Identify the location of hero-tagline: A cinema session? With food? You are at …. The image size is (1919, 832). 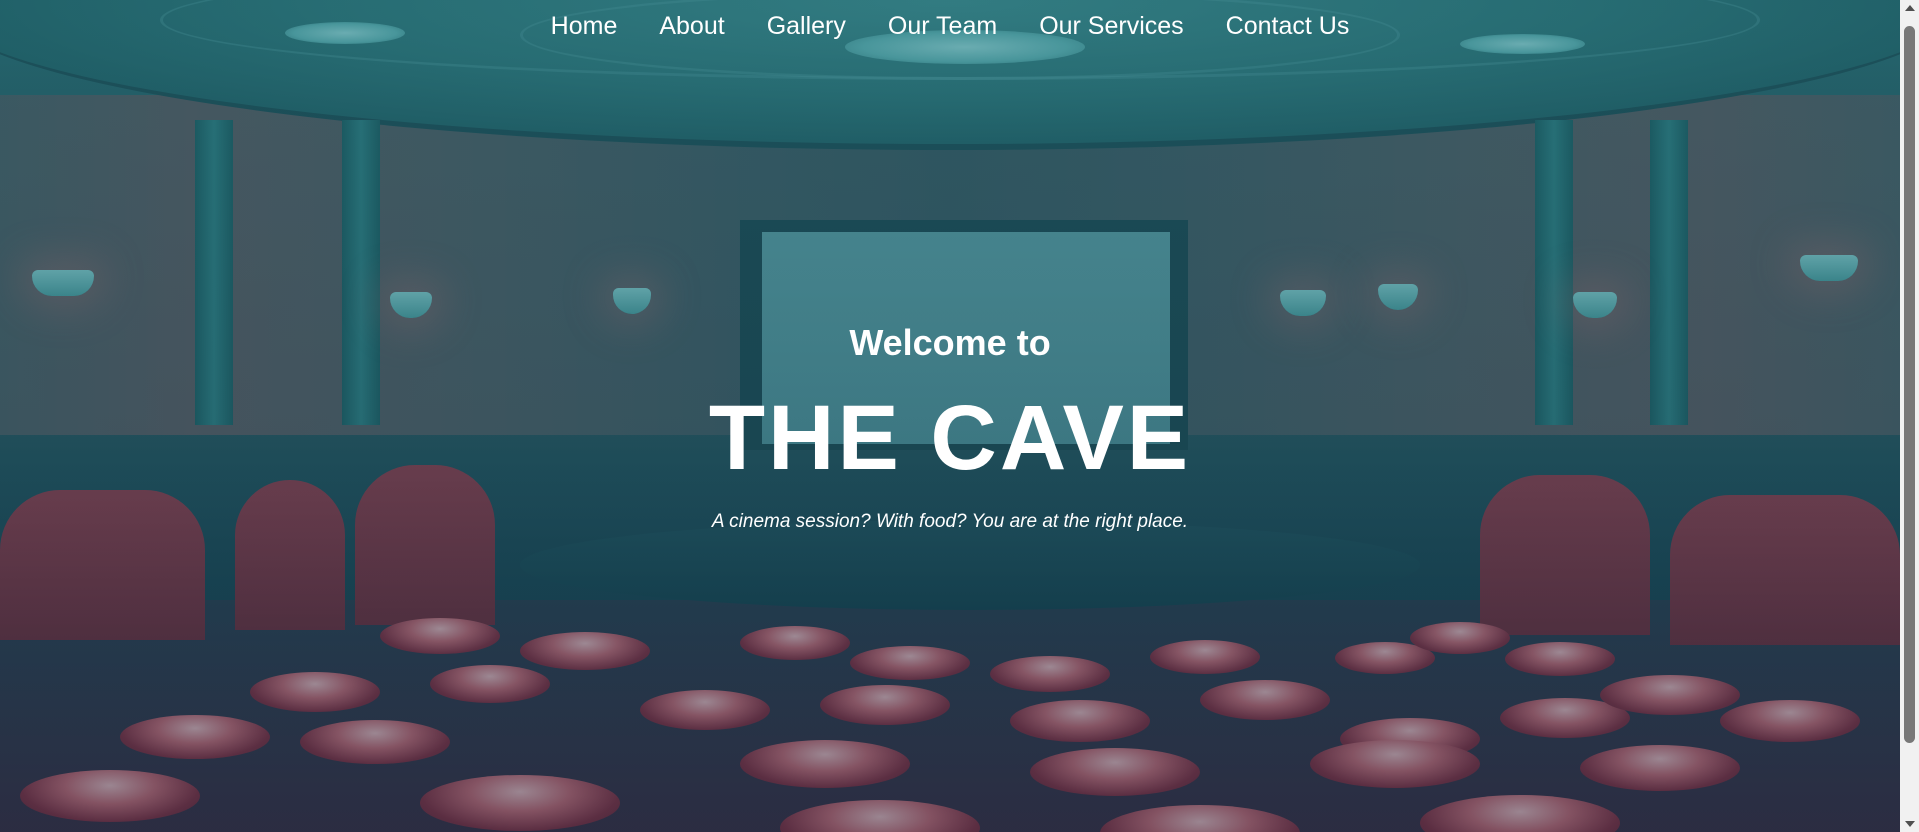
(950, 521).